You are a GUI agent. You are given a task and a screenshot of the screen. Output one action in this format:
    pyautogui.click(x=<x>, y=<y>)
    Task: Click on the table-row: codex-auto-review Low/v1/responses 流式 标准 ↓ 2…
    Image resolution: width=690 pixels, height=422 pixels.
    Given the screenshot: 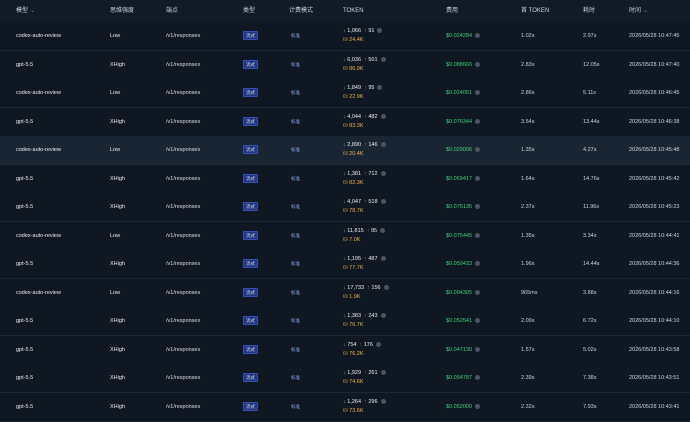 What is the action you would take?
    pyautogui.click(x=345, y=150)
    